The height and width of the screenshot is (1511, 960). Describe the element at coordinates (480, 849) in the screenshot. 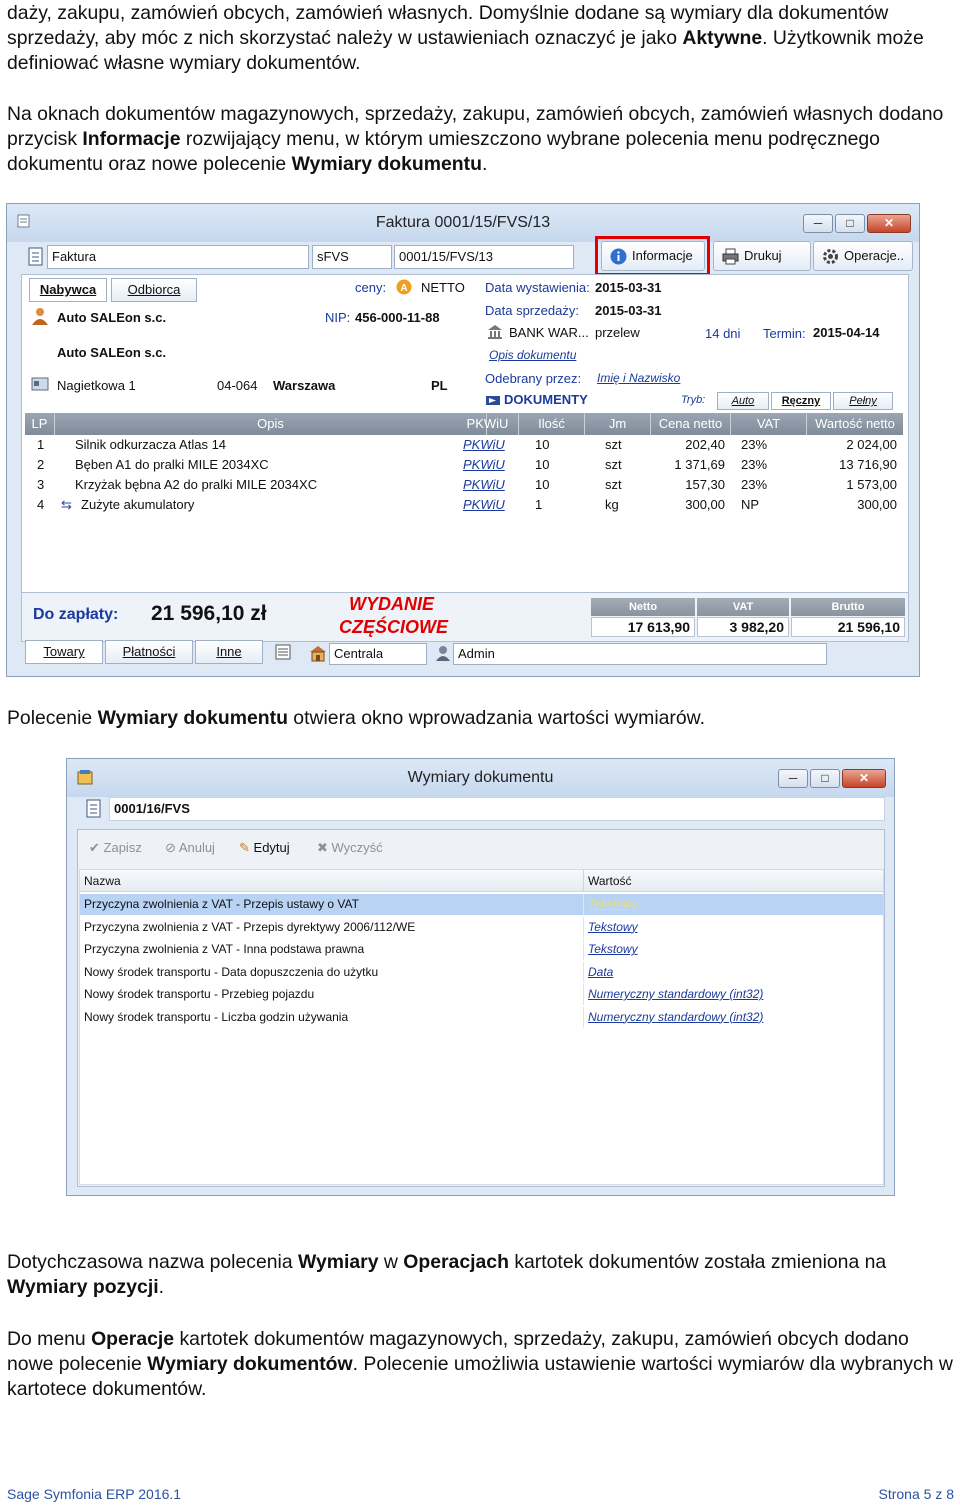

I see `toolbar: ✔ Zapisz ⊘ Anuluj ✎ Edytuj ✖ Wyczyść` at that location.